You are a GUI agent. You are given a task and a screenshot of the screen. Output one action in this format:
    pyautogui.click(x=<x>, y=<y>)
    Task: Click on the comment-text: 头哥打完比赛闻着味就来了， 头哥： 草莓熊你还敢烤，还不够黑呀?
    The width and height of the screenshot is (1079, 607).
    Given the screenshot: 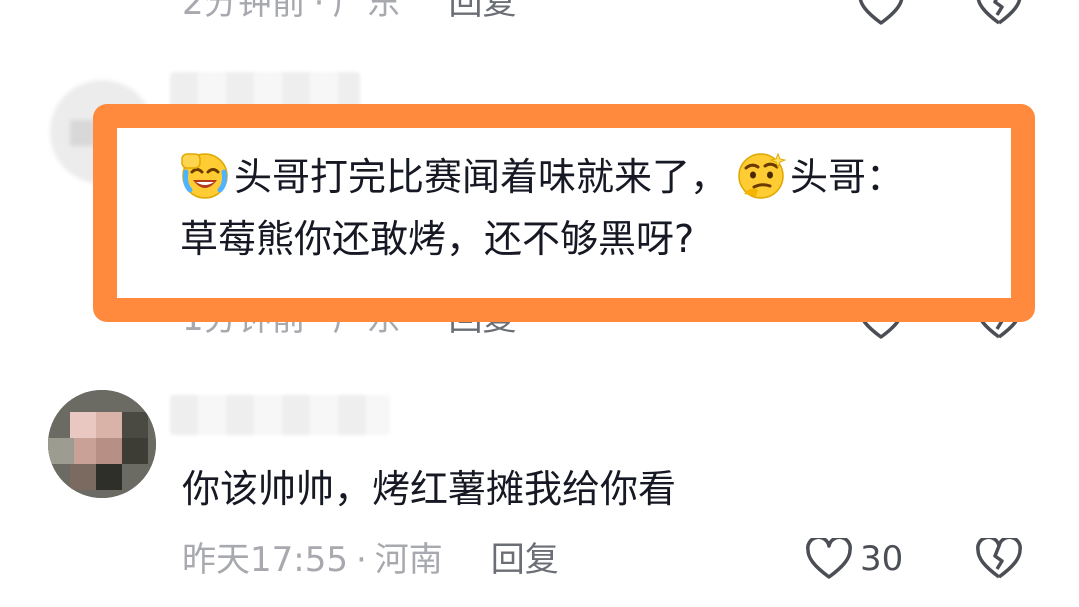 What is the action you would take?
    pyautogui.click(x=542, y=208)
    